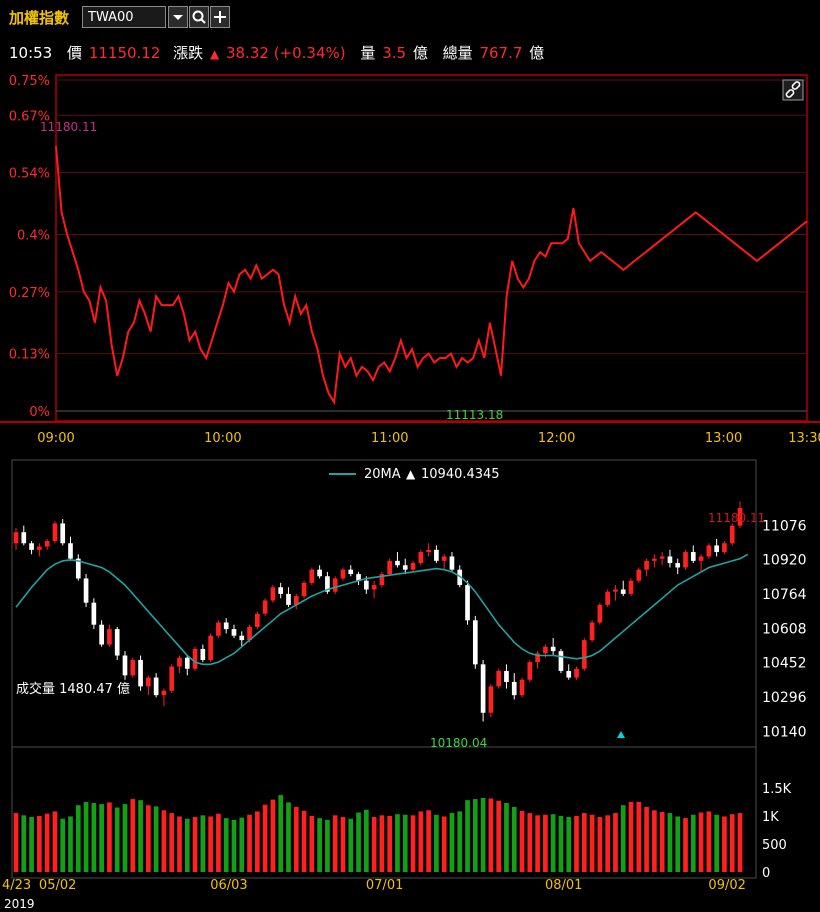  I want to click on search-button, so click(199, 17).